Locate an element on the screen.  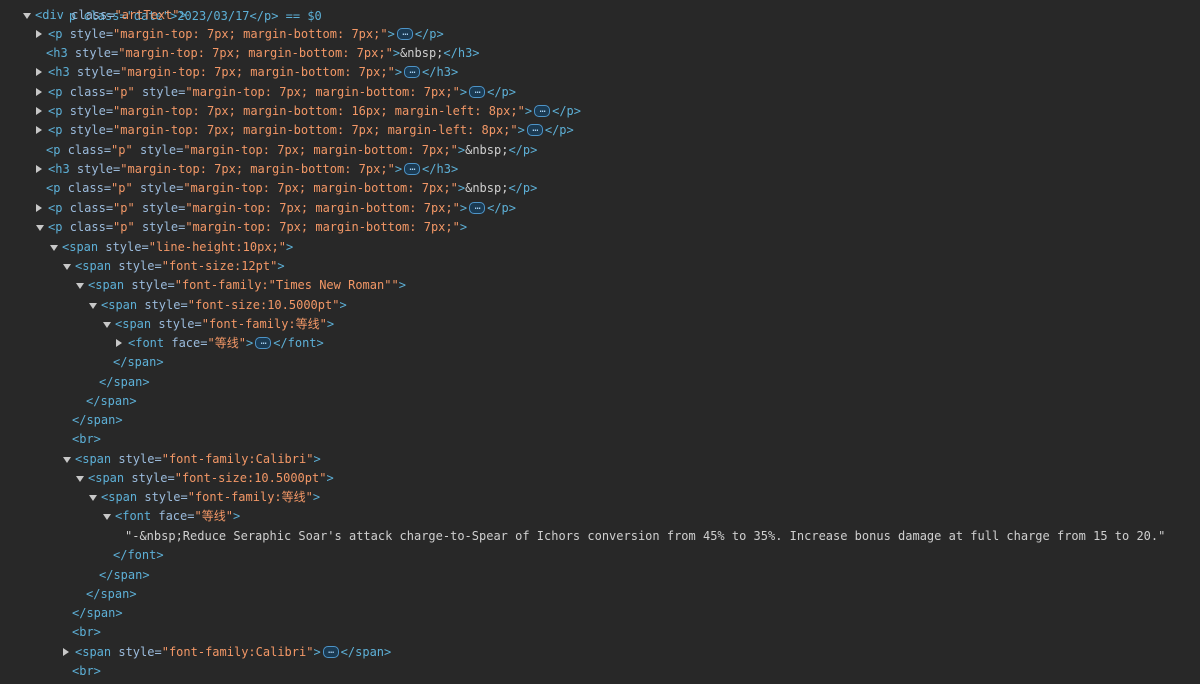
markup-val: "font-family:Calibri" is located at coordinates (237, 459).